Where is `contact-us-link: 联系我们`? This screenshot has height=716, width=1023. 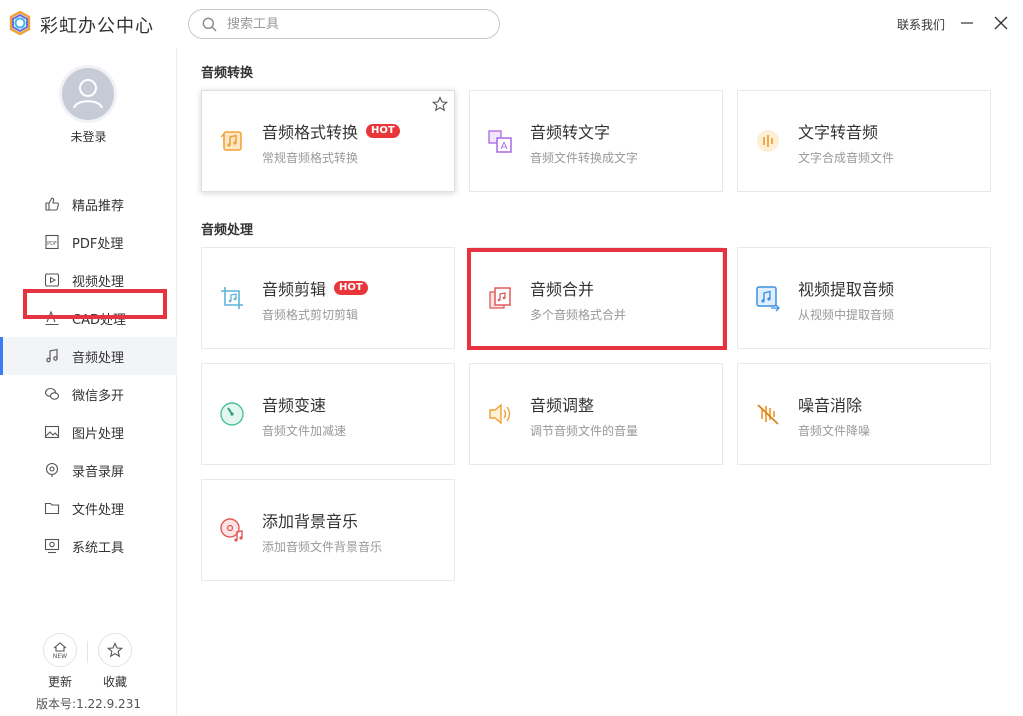 contact-us-link: 联系我们 is located at coordinates (921, 24).